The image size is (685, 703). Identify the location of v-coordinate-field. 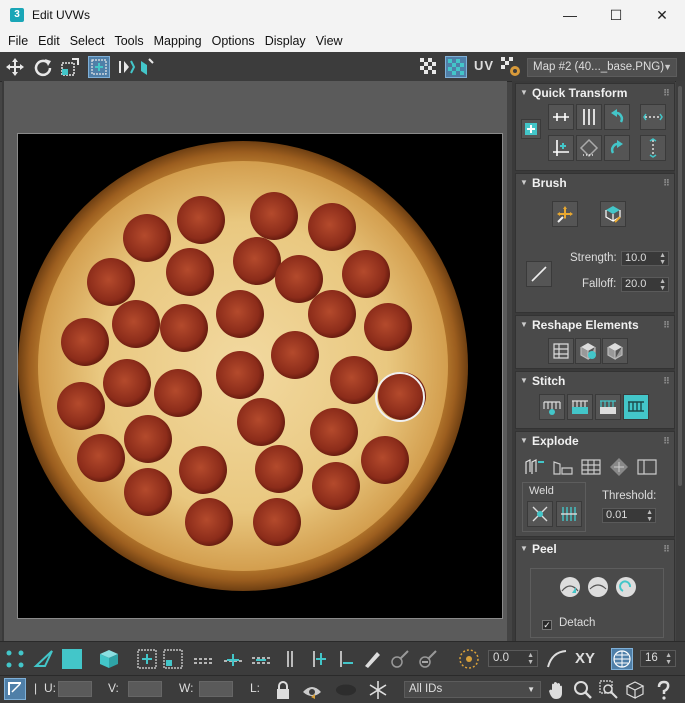
(145, 689).